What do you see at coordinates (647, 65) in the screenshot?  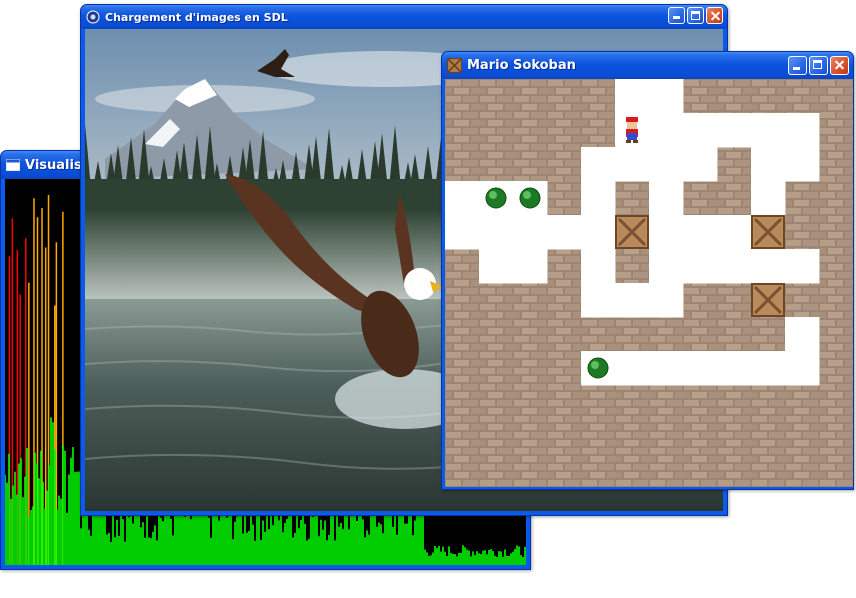 I see `sokoban-titlebar: Mario Sokoban` at bounding box center [647, 65].